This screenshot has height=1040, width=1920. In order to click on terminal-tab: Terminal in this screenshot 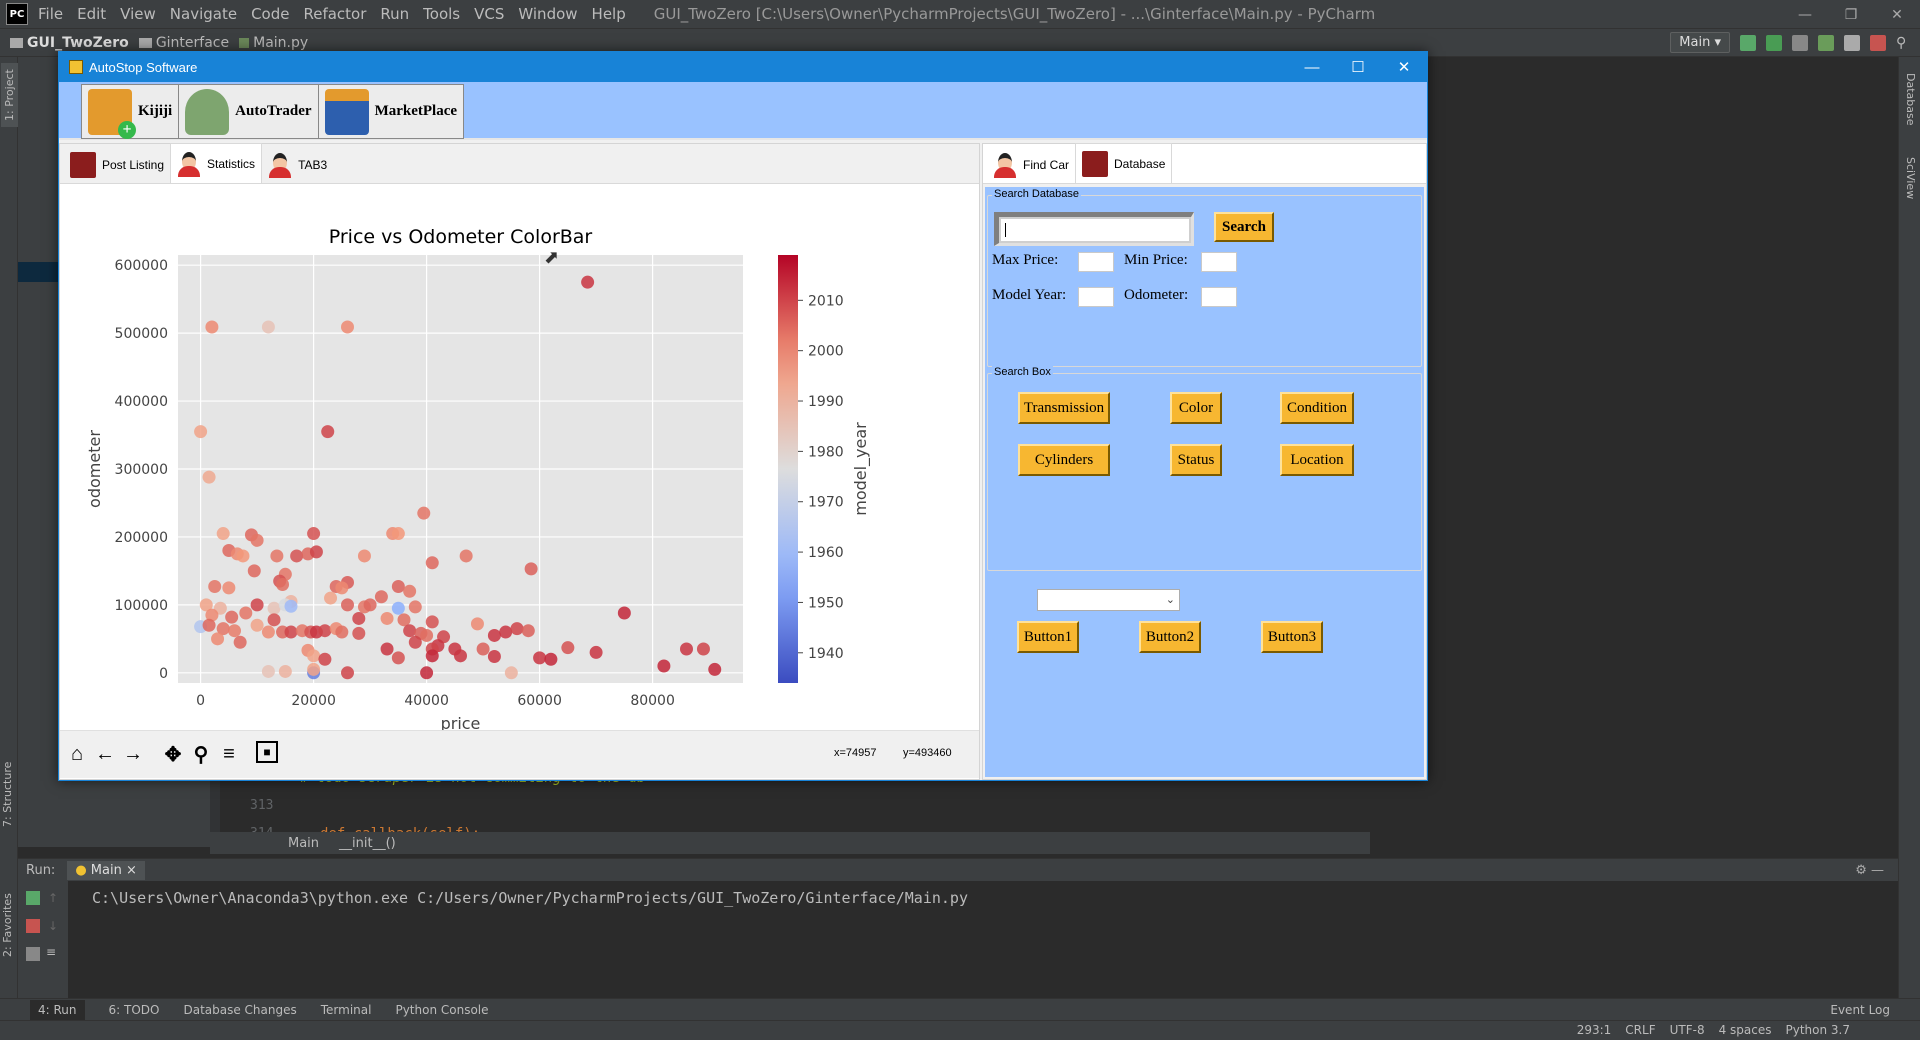, I will do `click(346, 1010)`.